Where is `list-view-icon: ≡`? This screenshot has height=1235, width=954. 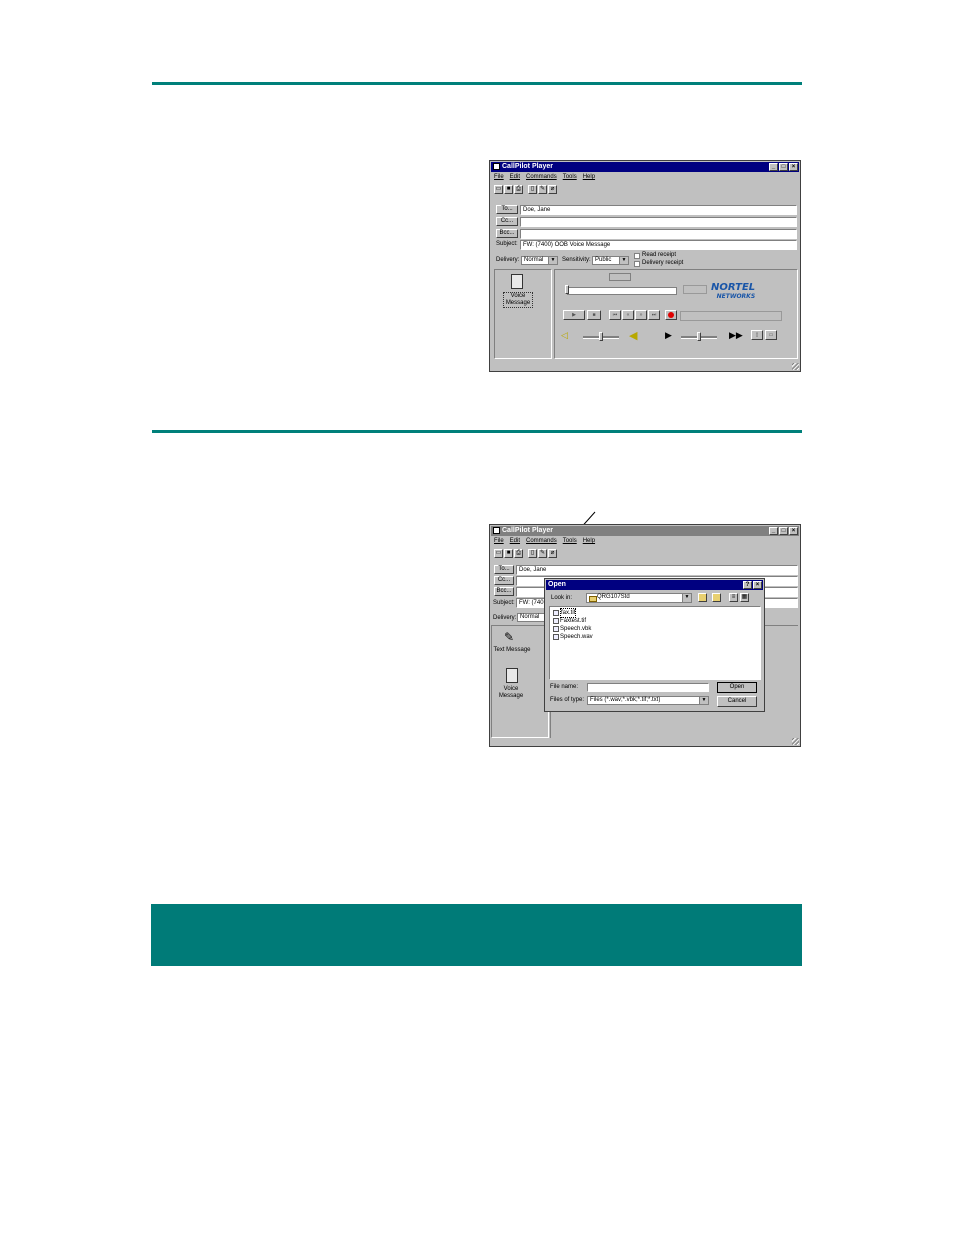
list-view-icon: ≡ is located at coordinates (733, 597).